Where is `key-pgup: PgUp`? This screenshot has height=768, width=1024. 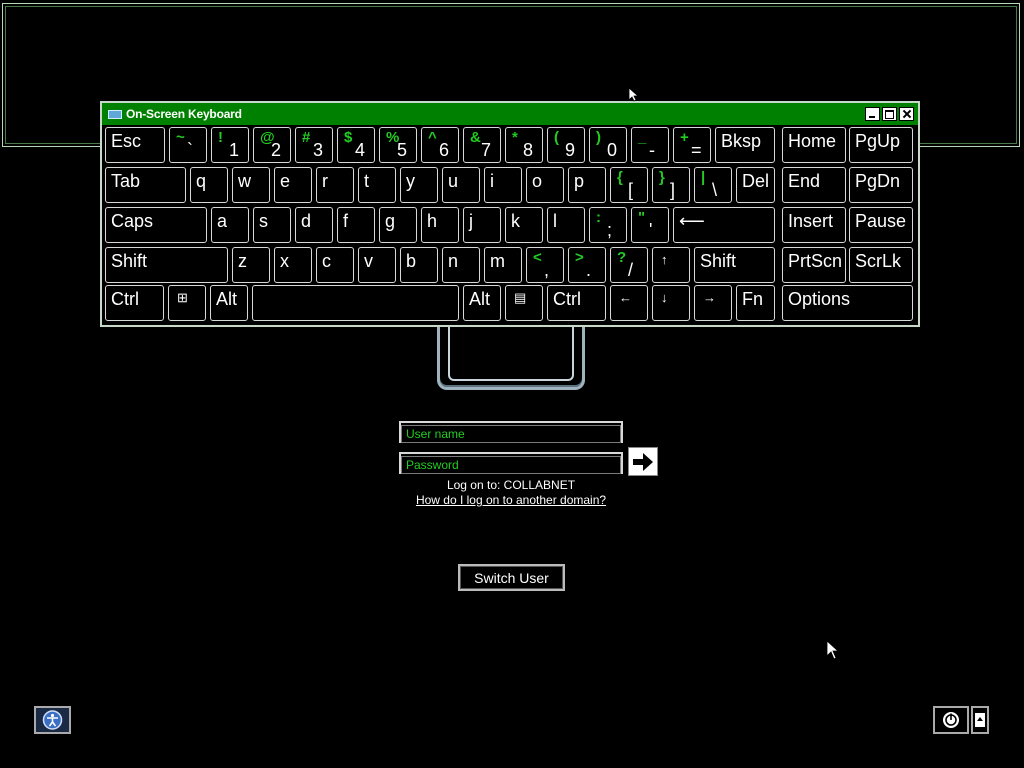
key-pgup: PgUp is located at coordinates (881, 145).